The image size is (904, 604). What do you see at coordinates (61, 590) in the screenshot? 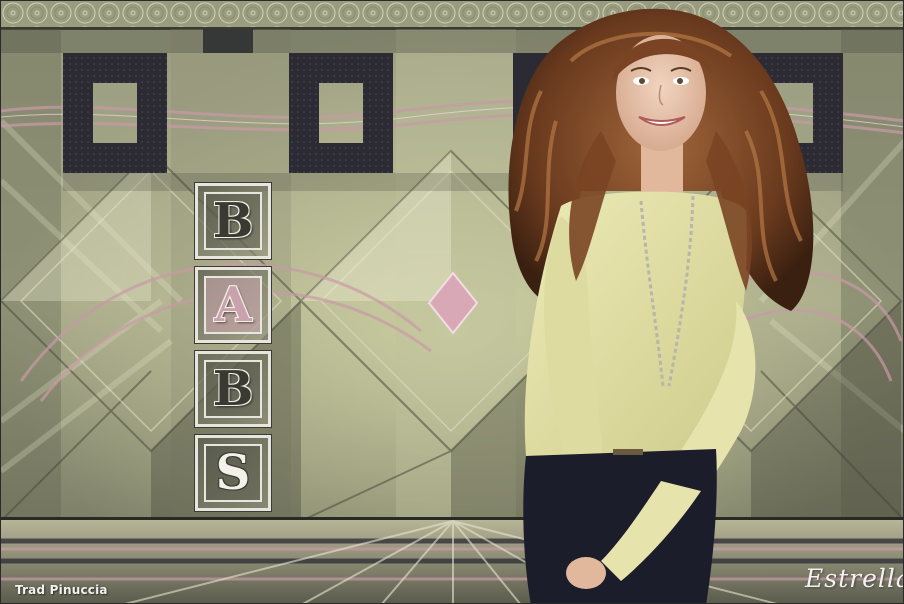
I see `translator-credit: Trad Pinuccia` at bounding box center [61, 590].